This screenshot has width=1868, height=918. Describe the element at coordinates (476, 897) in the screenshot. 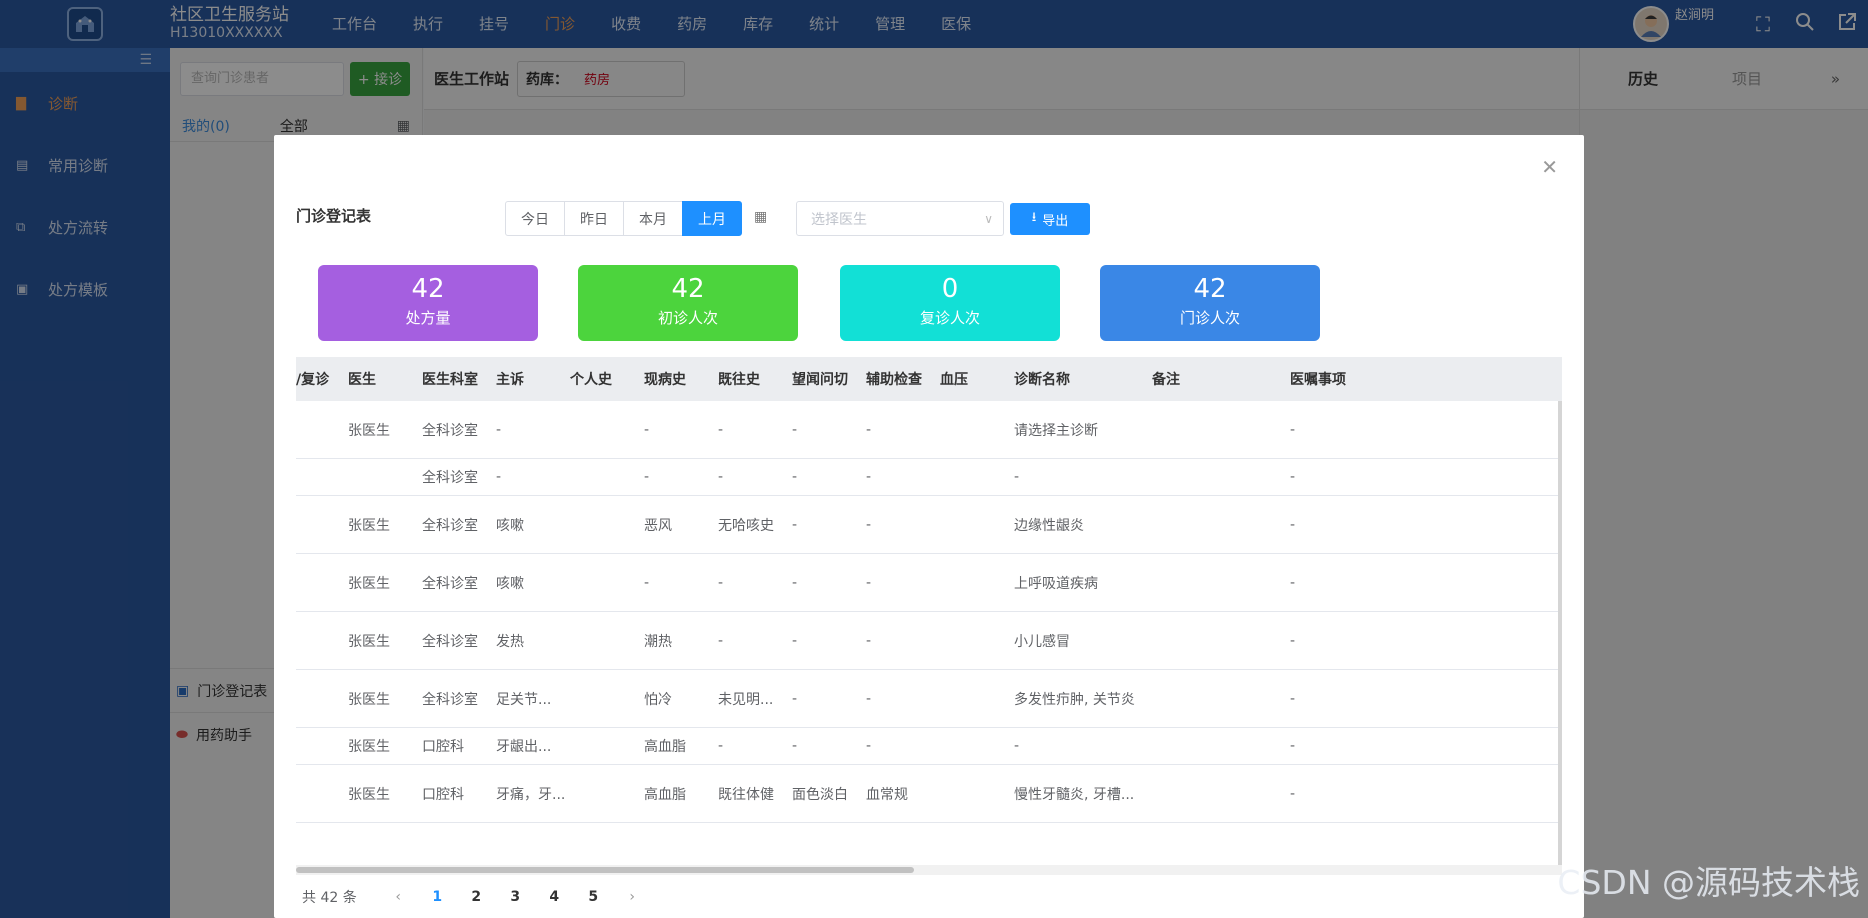

I see `page-2: 2` at that location.